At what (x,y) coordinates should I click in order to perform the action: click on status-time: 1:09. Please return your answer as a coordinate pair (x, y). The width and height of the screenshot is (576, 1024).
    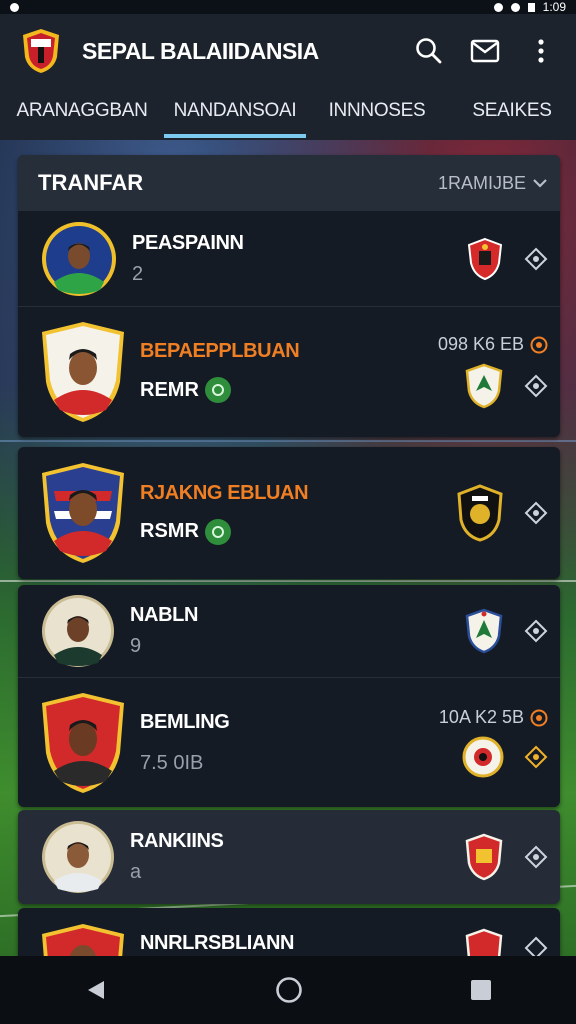
    Looking at the image, I should click on (554, 7).